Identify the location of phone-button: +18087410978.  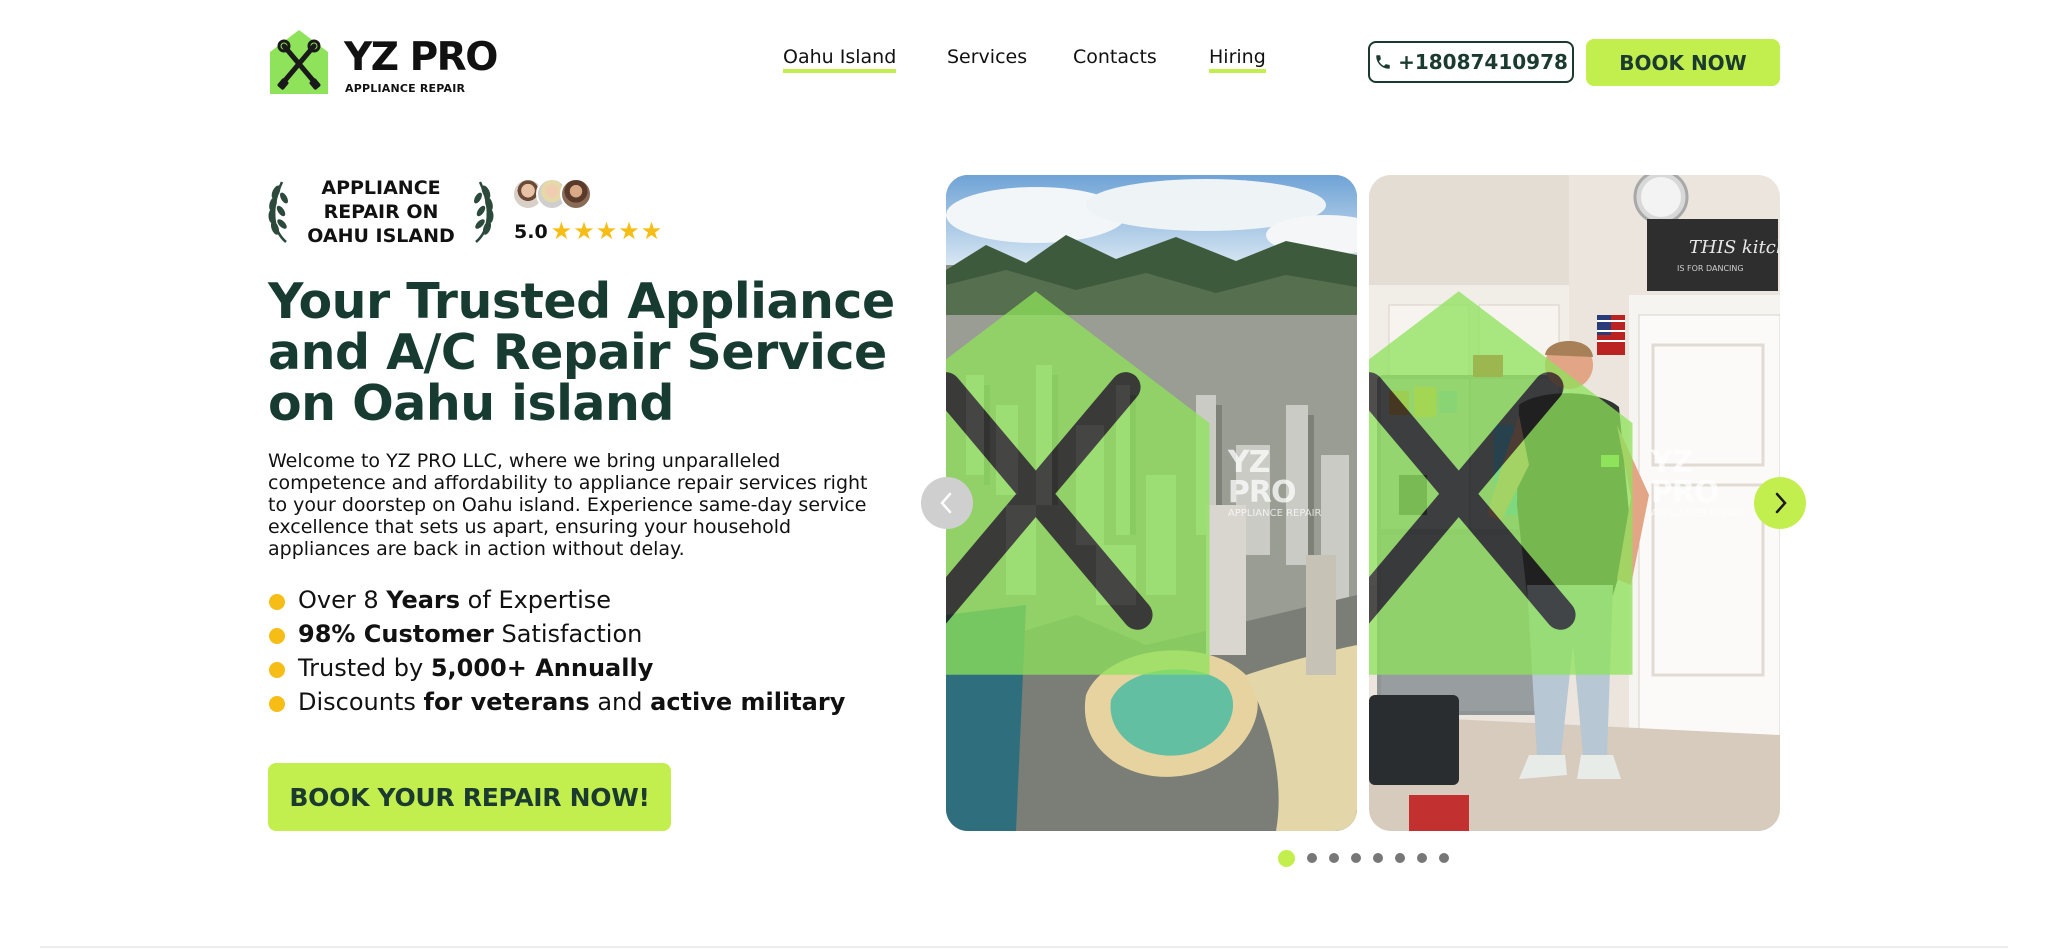
(1471, 62).